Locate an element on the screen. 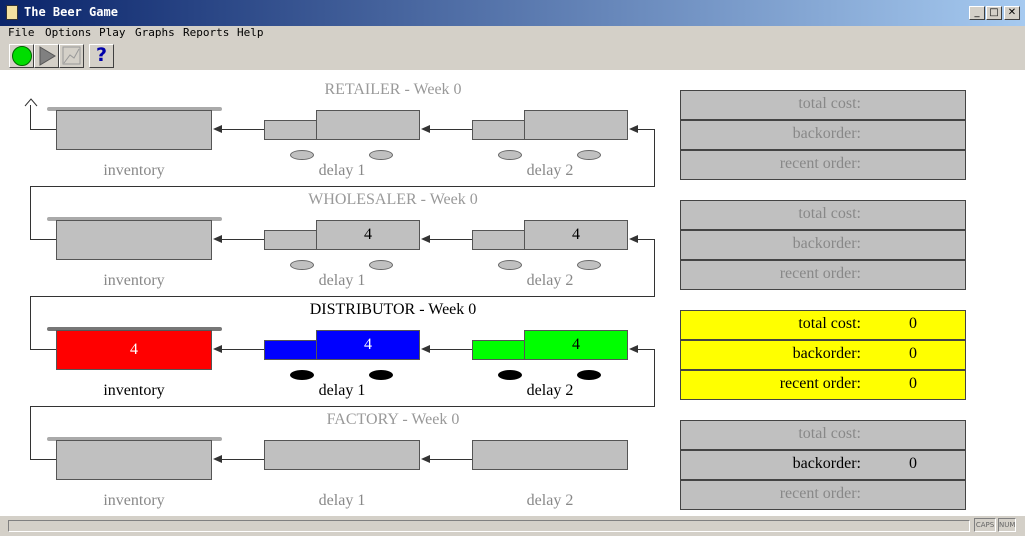  distributor-inventory-box: 4 is located at coordinates (134, 350).